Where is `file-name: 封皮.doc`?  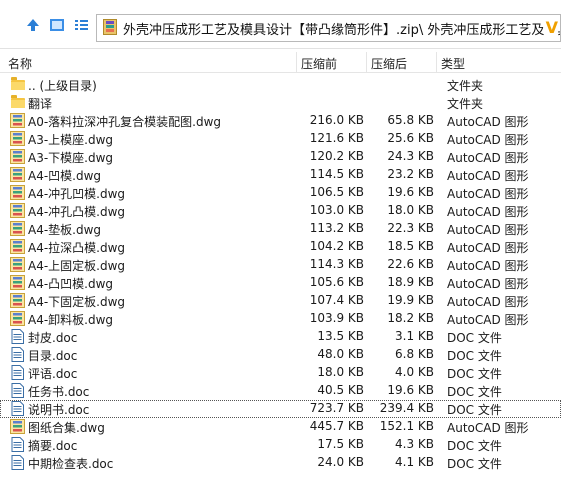 file-name: 封皮.doc is located at coordinates (53, 338).